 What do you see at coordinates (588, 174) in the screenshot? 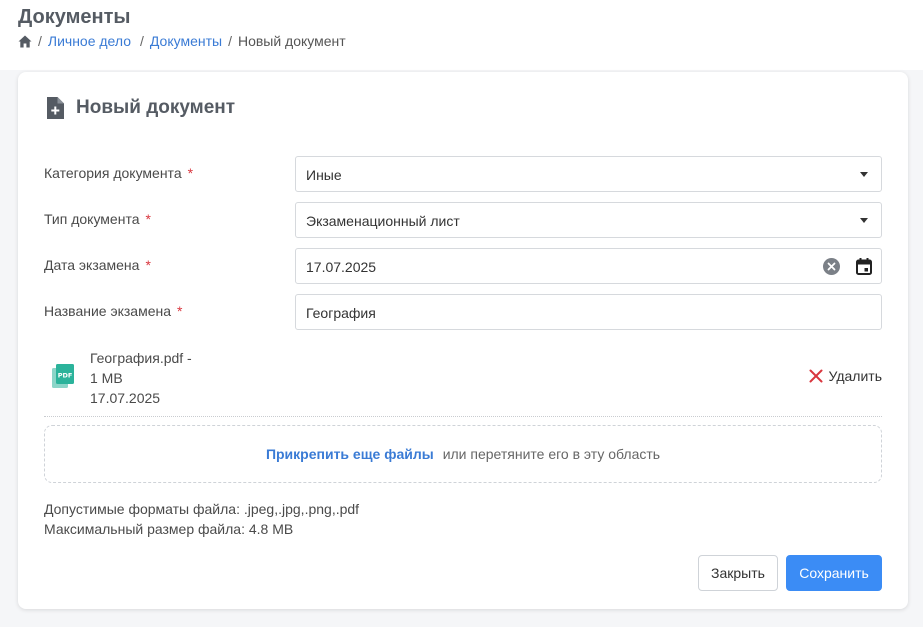
I see `category-select: Иные` at bounding box center [588, 174].